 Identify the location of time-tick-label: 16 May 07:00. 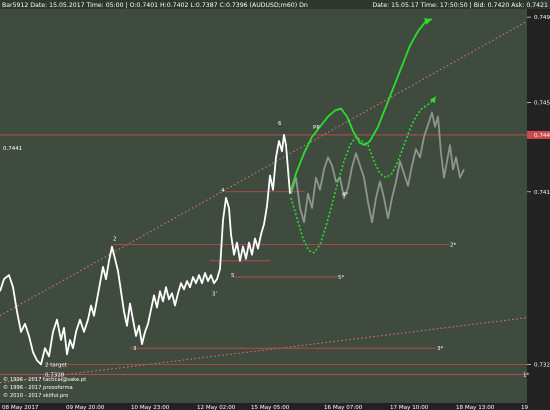
(343, 407).